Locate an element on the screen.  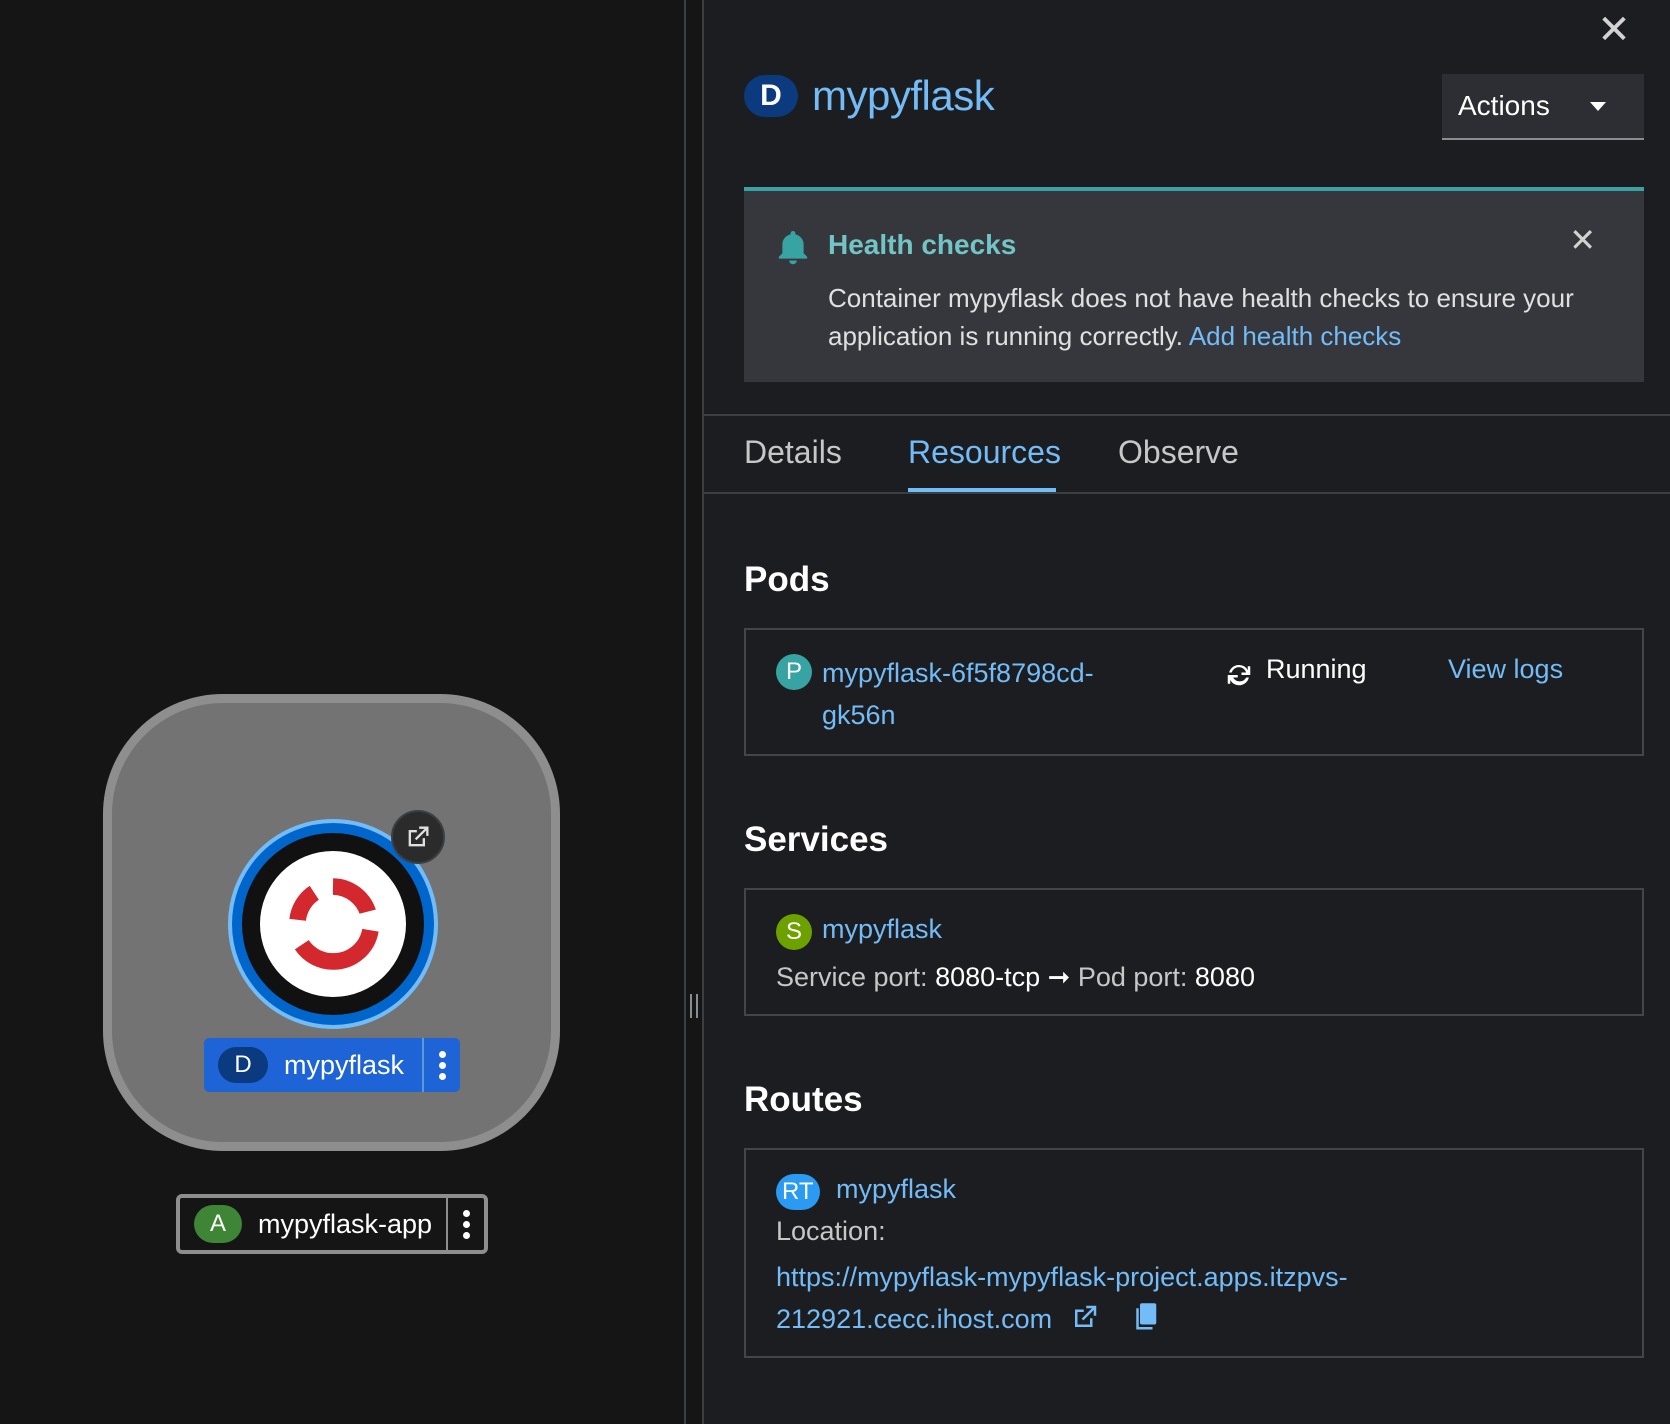
openshift-logo-icon is located at coordinates (334, 924).